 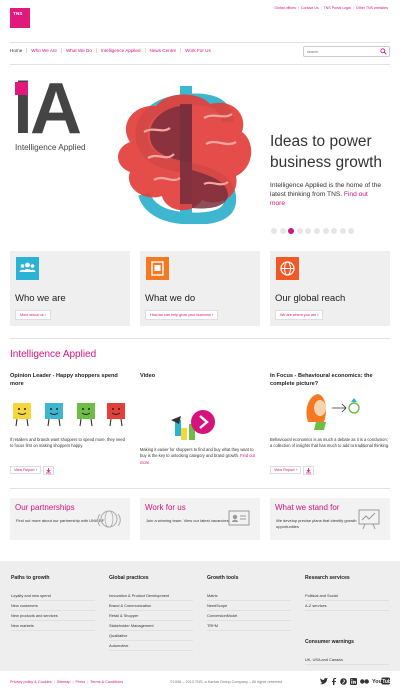 I want to click on happy-shoppers-illustration, so click(x=69, y=415).